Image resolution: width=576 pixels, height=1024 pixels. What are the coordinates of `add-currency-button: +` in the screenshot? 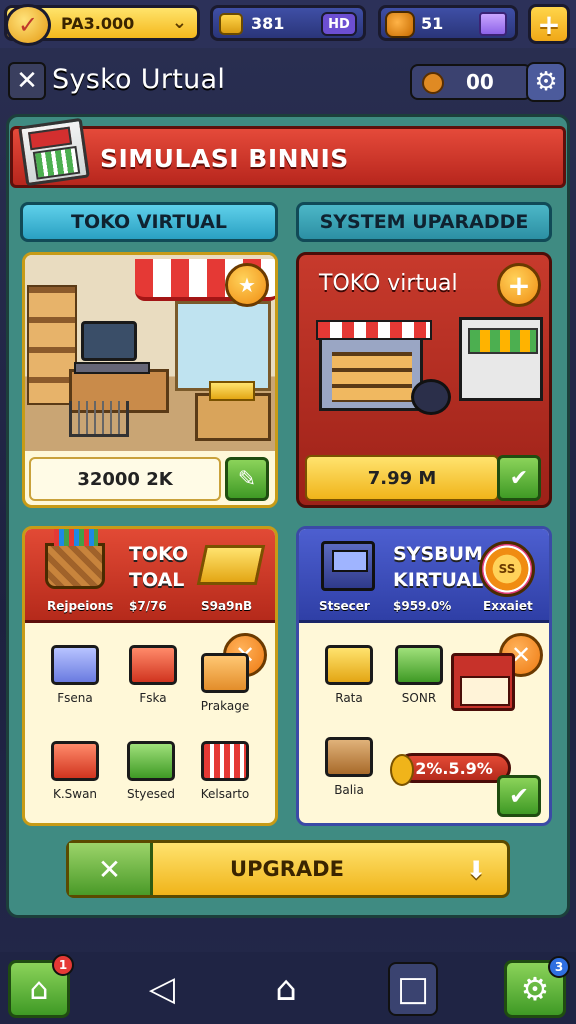 It's located at (549, 24).